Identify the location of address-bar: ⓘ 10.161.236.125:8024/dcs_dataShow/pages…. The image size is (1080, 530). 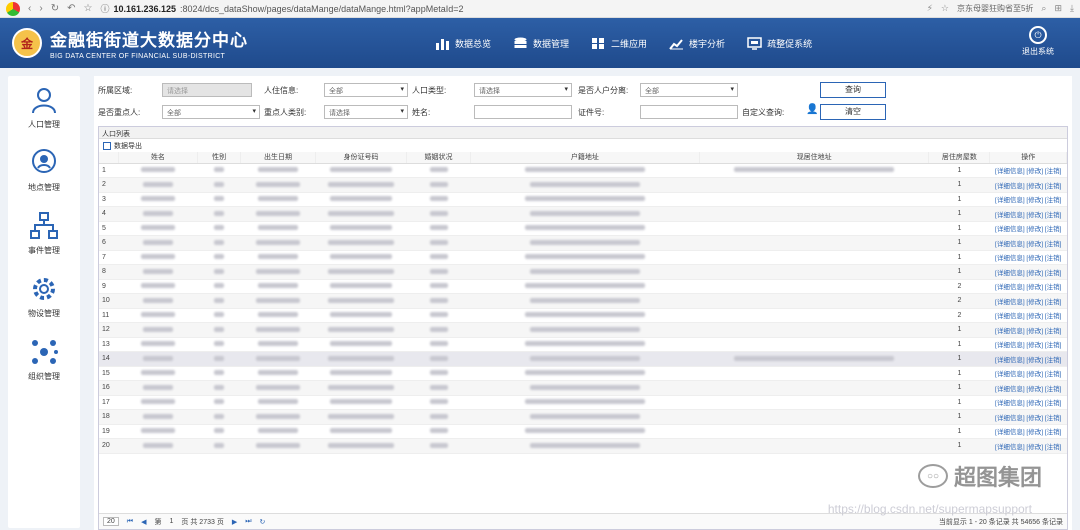
(509, 8).